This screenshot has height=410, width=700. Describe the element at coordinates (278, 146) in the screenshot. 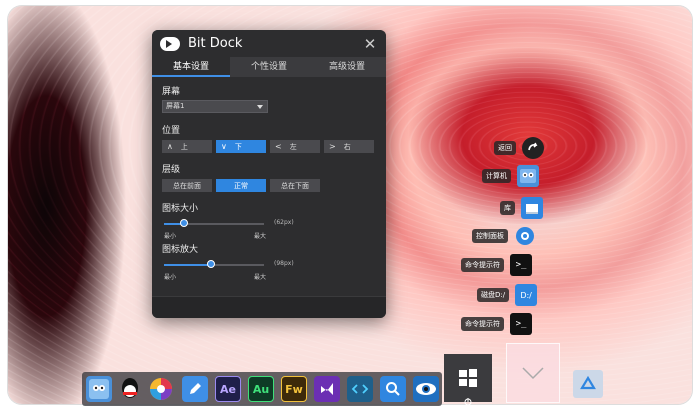

I see `left-arrow-icon: <` at that location.